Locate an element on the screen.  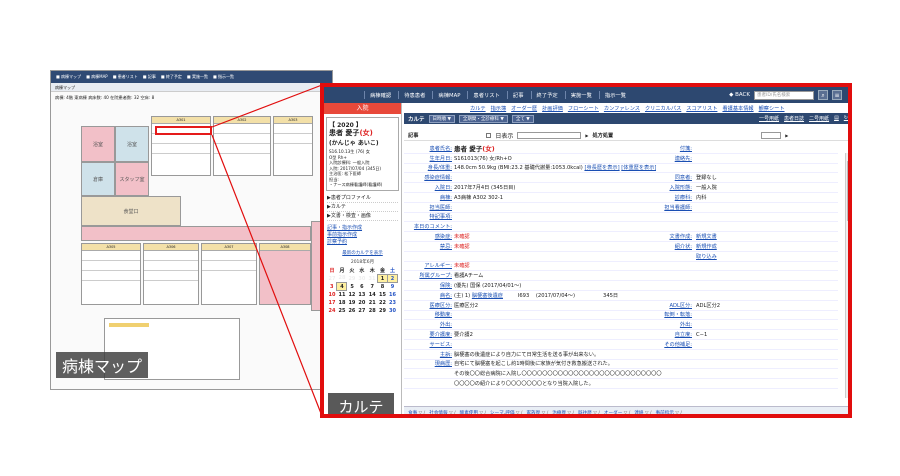
summary-field-label: 病棟: is located at coordinates (429, 197).